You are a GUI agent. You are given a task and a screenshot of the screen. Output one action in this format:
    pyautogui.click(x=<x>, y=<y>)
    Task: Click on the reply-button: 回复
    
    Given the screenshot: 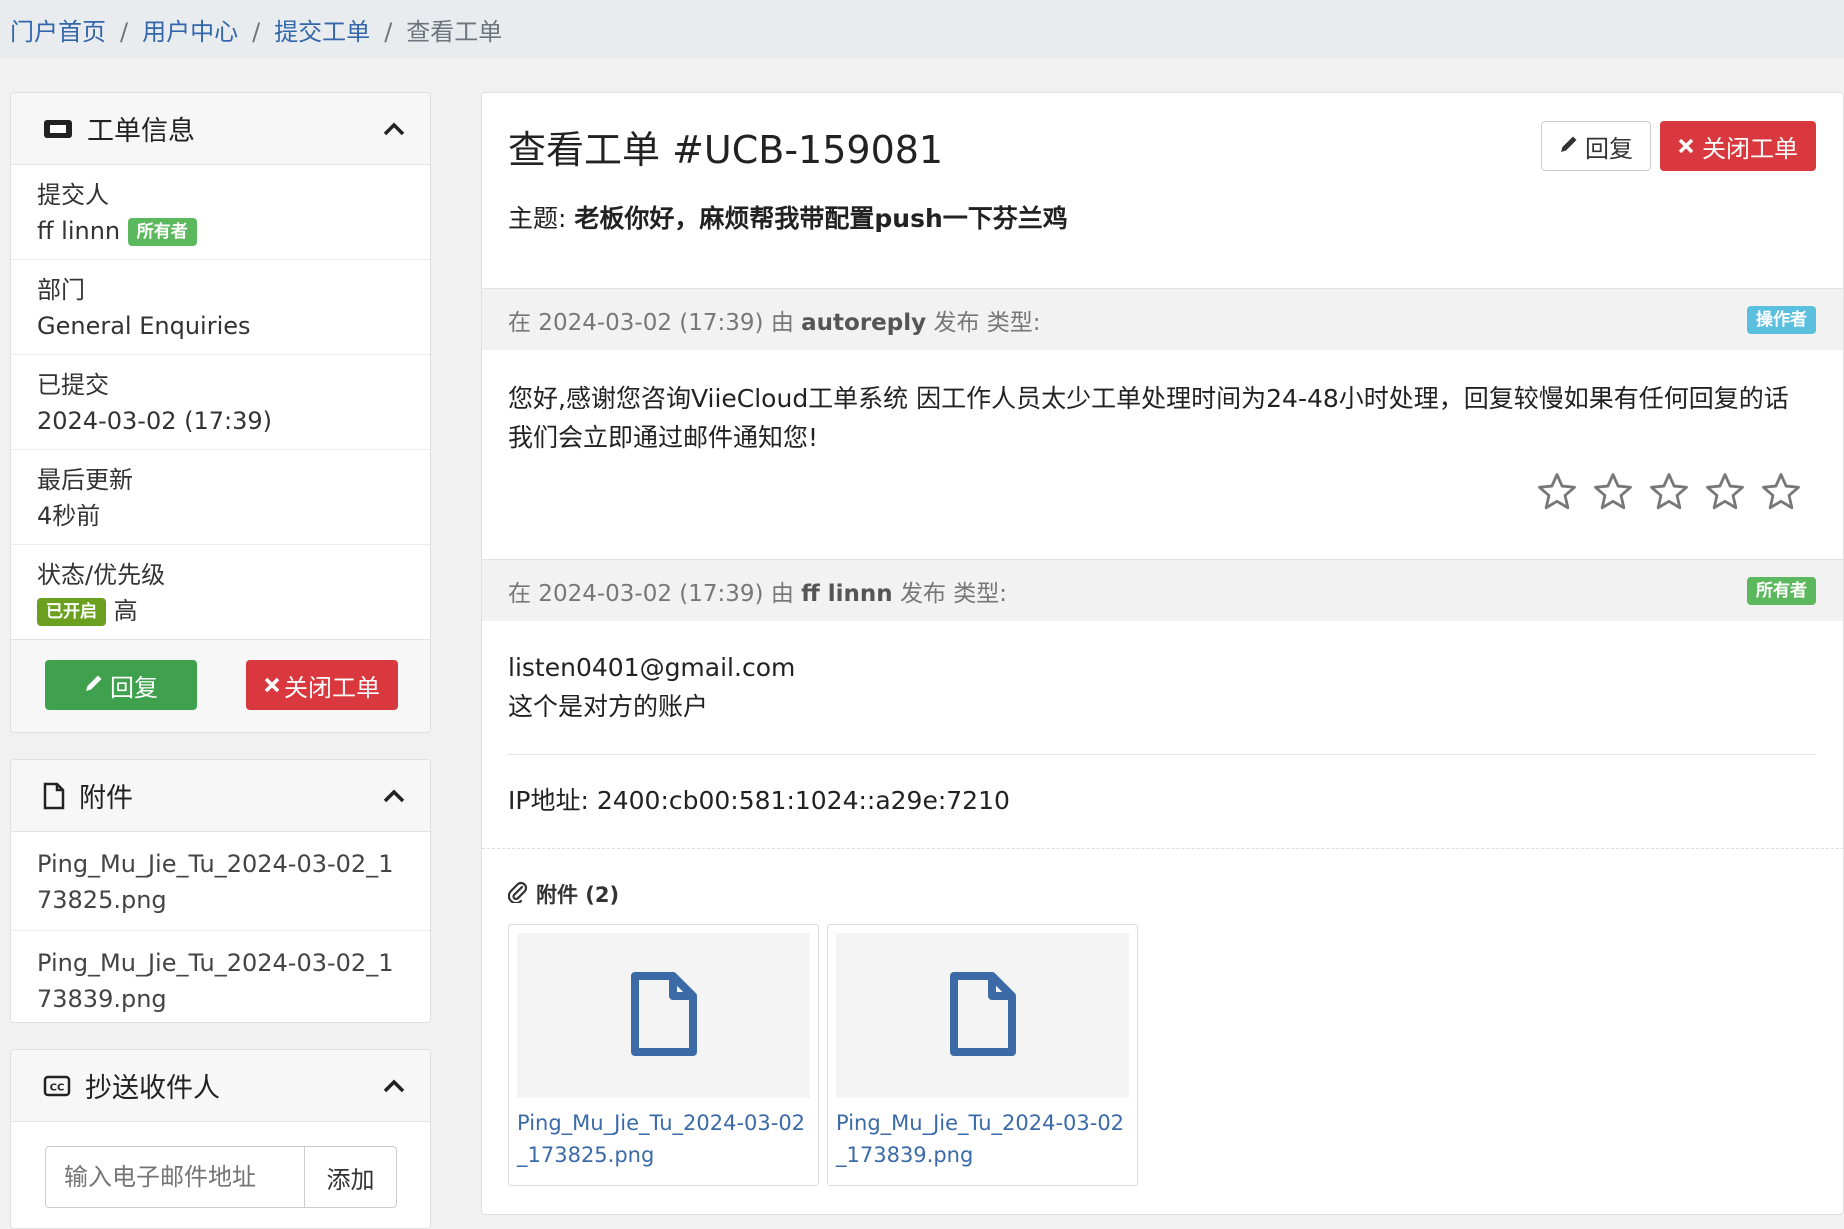 What is the action you would take?
    pyautogui.click(x=1596, y=146)
    